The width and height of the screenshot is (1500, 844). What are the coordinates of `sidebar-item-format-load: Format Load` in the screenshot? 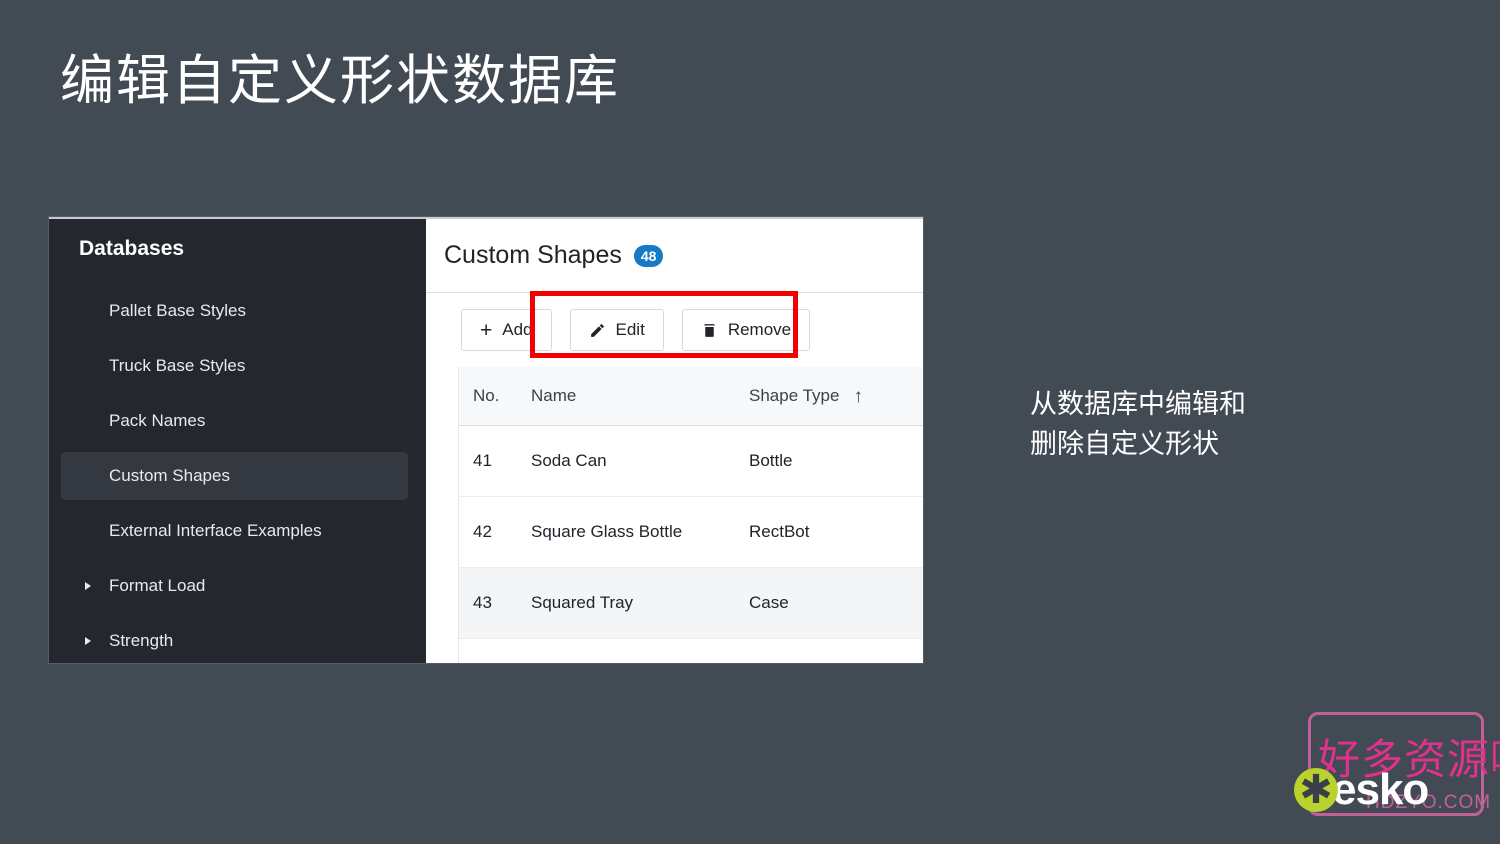 It's located at (234, 586).